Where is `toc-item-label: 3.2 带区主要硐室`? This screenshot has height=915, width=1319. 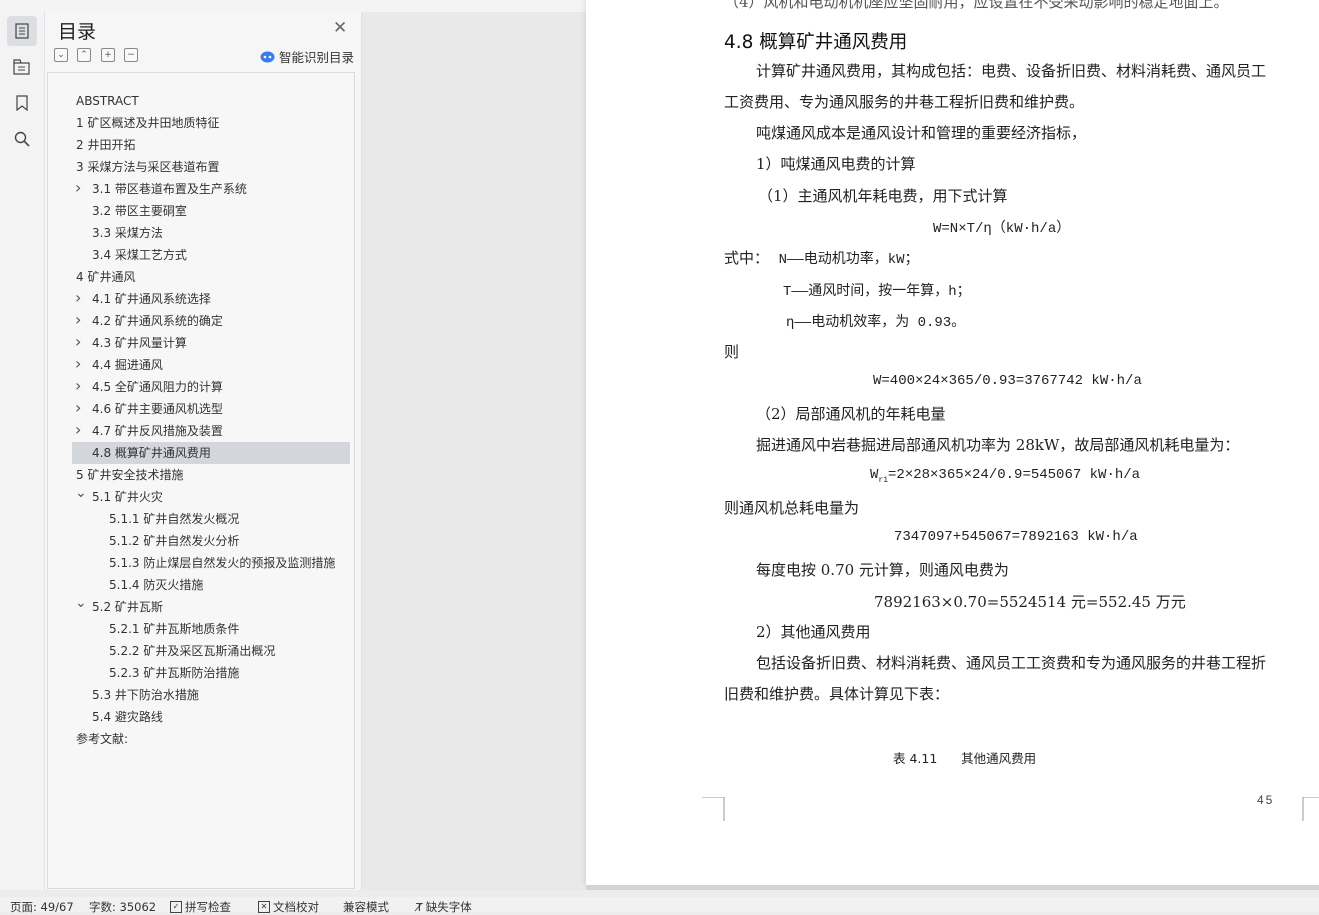 toc-item-label: 3.2 带区主要硐室 is located at coordinates (139, 211).